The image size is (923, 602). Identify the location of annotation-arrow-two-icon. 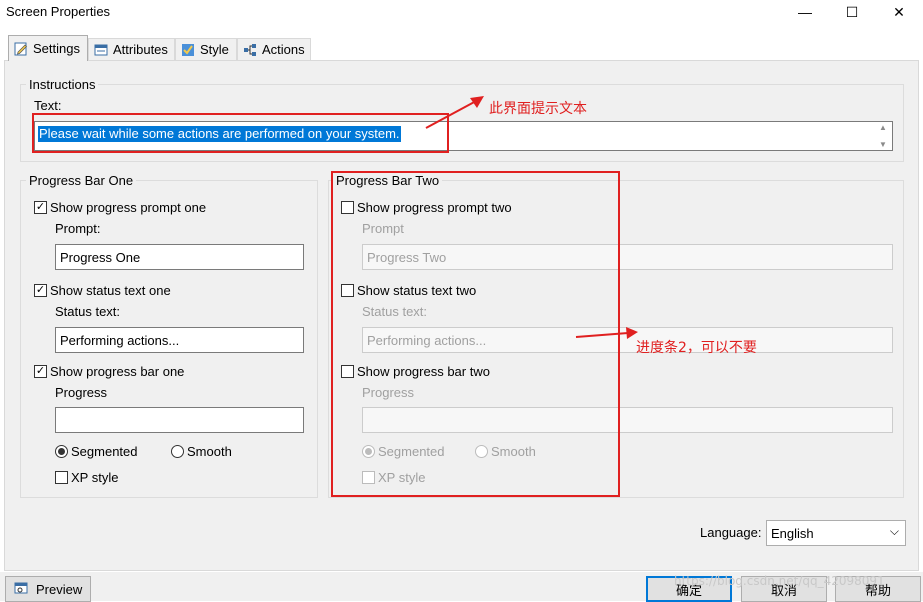
(606, 333).